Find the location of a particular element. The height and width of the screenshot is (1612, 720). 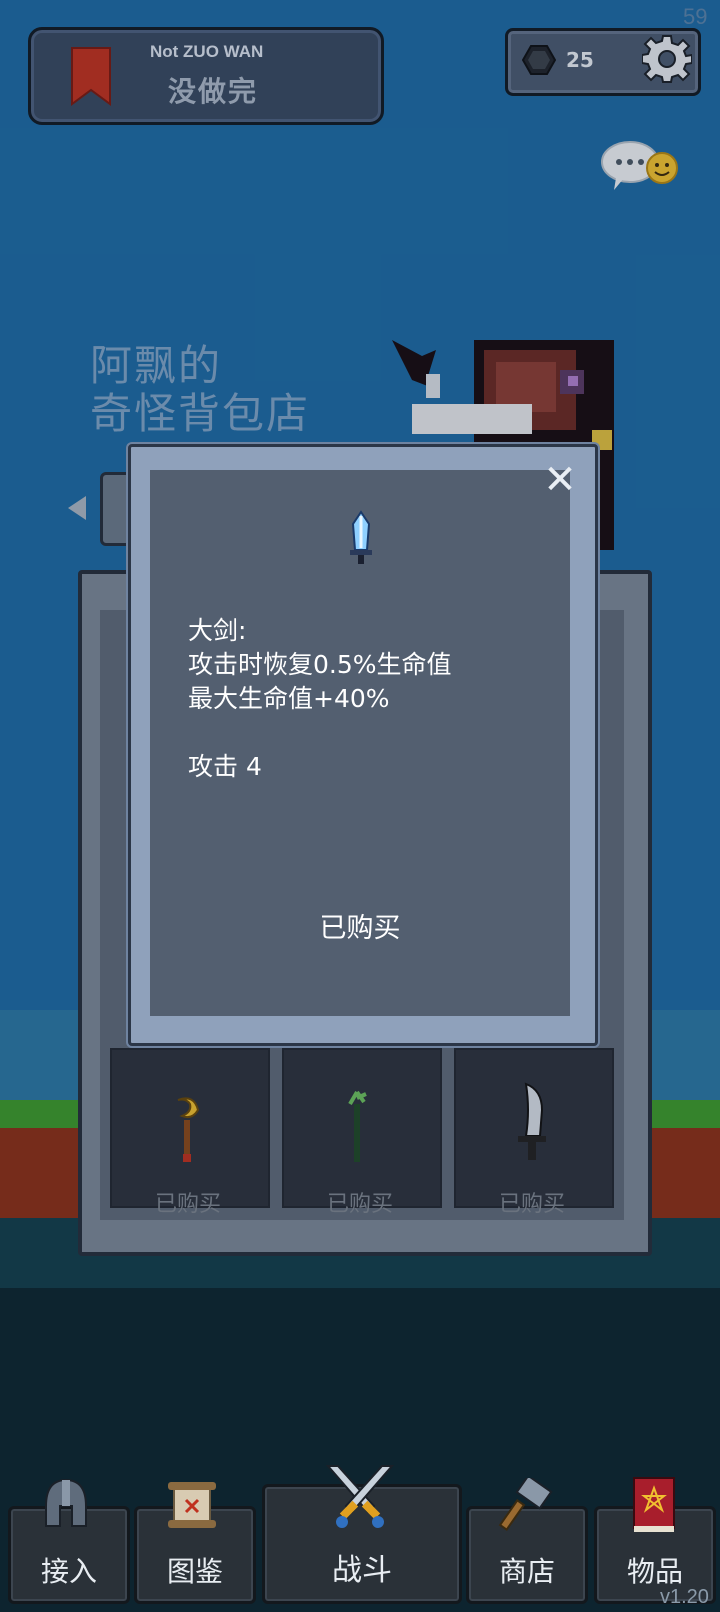

nav-connect-label: 接入 is located at coordinates (68, 1571).